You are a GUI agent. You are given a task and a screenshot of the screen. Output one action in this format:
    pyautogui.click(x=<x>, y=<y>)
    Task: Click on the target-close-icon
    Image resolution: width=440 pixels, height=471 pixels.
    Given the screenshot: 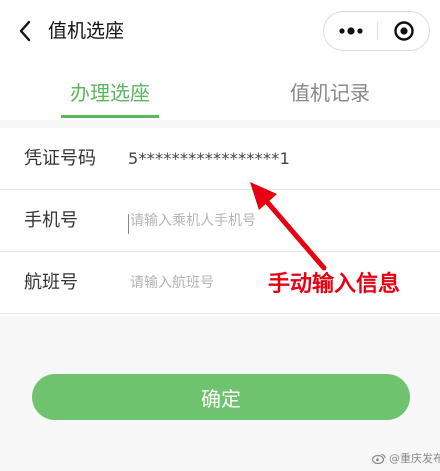 What is the action you would take?
    pyautogui.click(x=404, y=31)
    